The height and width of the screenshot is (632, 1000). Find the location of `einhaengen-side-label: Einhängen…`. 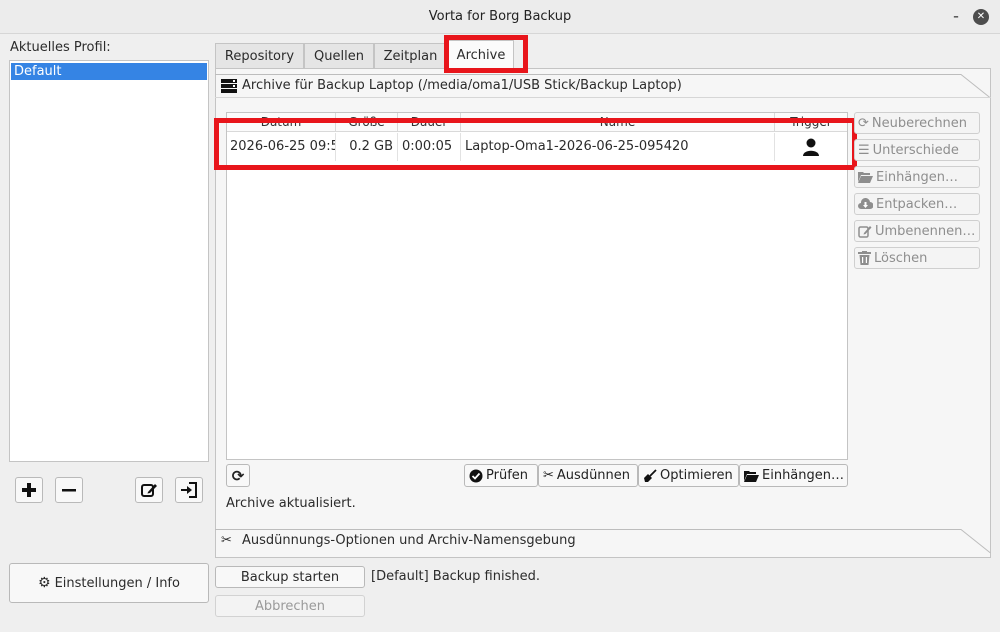

einhaengen-side-label: Einhängen… is located at coordinates (917, 177).